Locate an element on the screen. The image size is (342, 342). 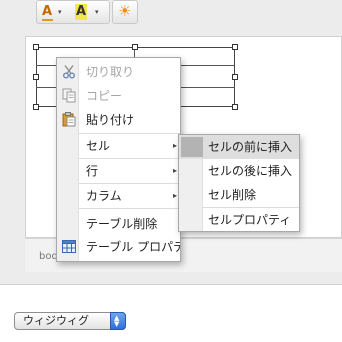
menu-item-column: カラム ▸ is located at coordinates (118, 196).